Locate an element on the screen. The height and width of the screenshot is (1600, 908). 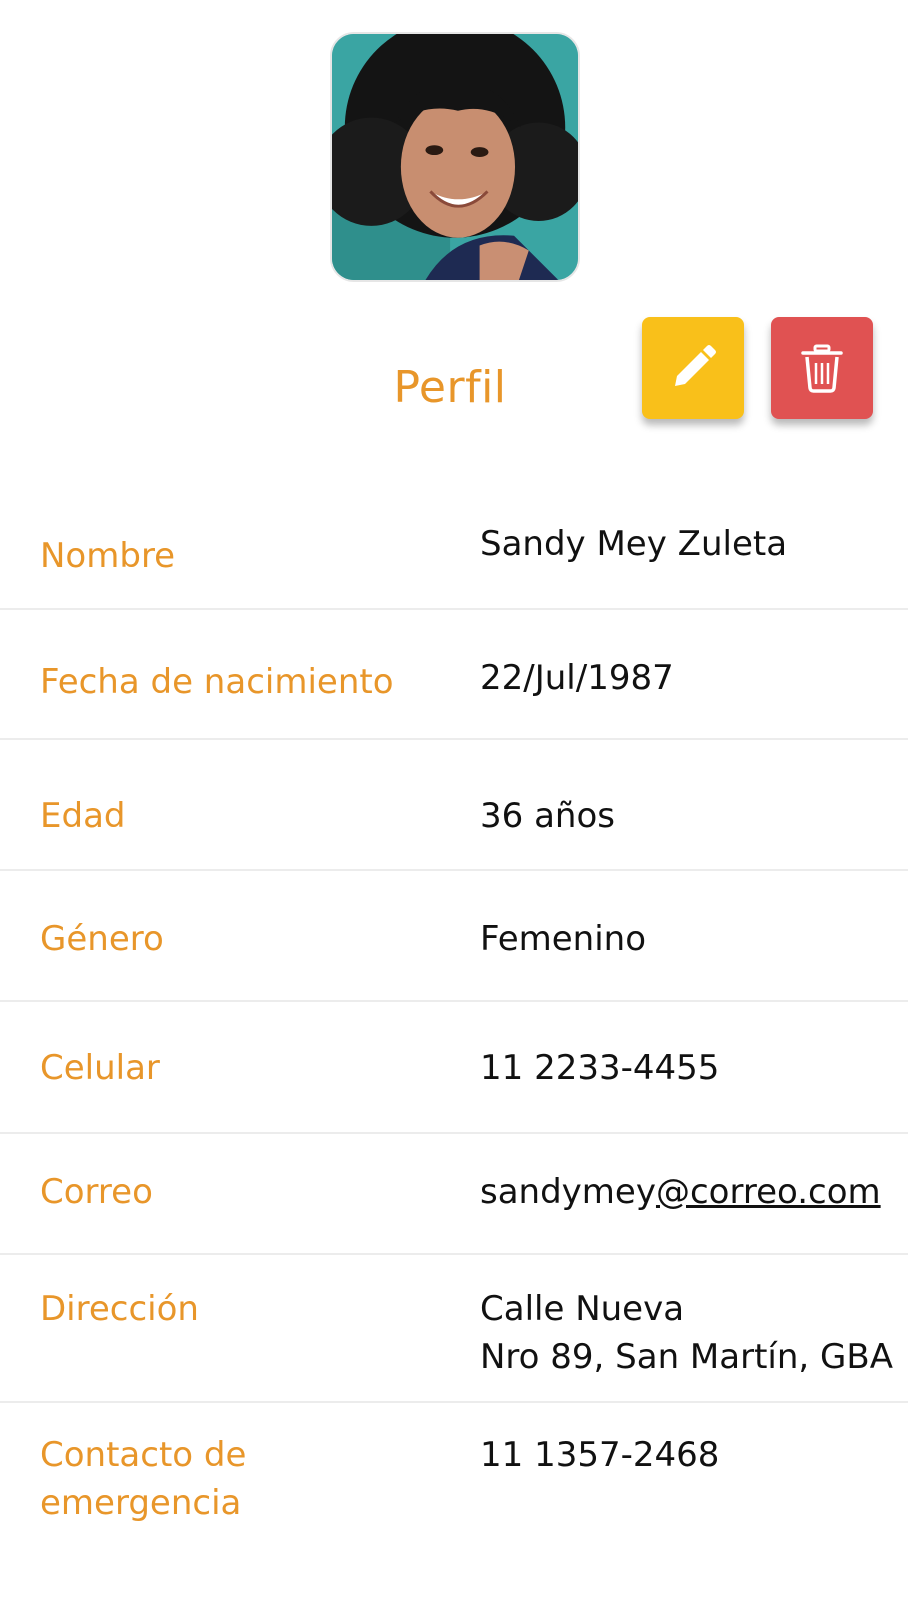
field-label: Género is located at coordinates (102, 939).